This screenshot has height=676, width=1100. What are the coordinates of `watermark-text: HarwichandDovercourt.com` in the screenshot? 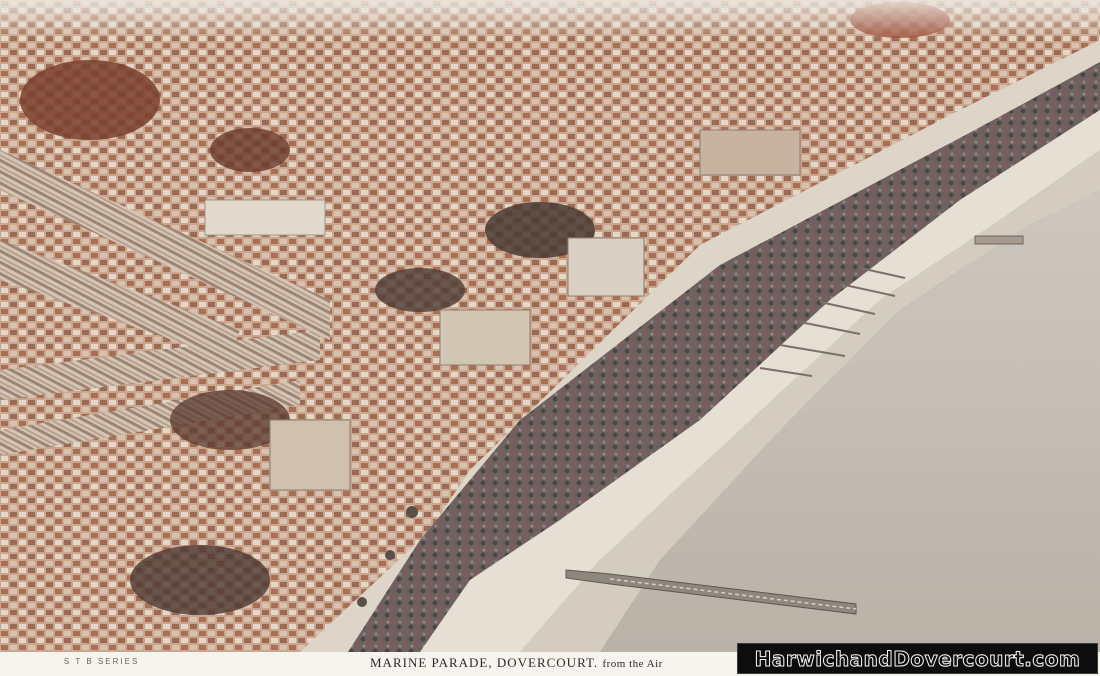 It's located at (917, 658).